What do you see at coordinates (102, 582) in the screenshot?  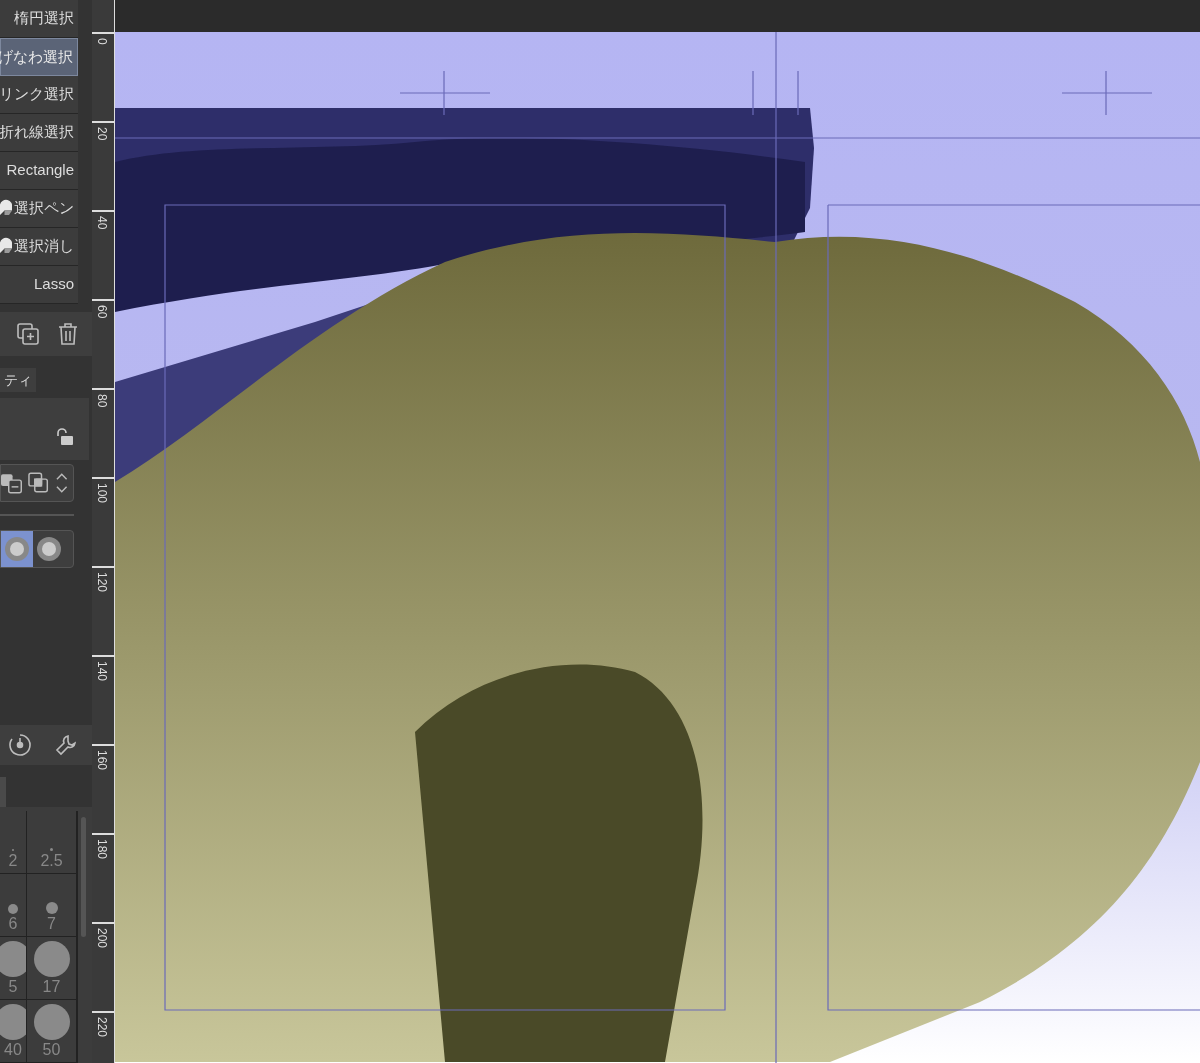 I see `ruler-number: 120` at bounding box center [102, 582].